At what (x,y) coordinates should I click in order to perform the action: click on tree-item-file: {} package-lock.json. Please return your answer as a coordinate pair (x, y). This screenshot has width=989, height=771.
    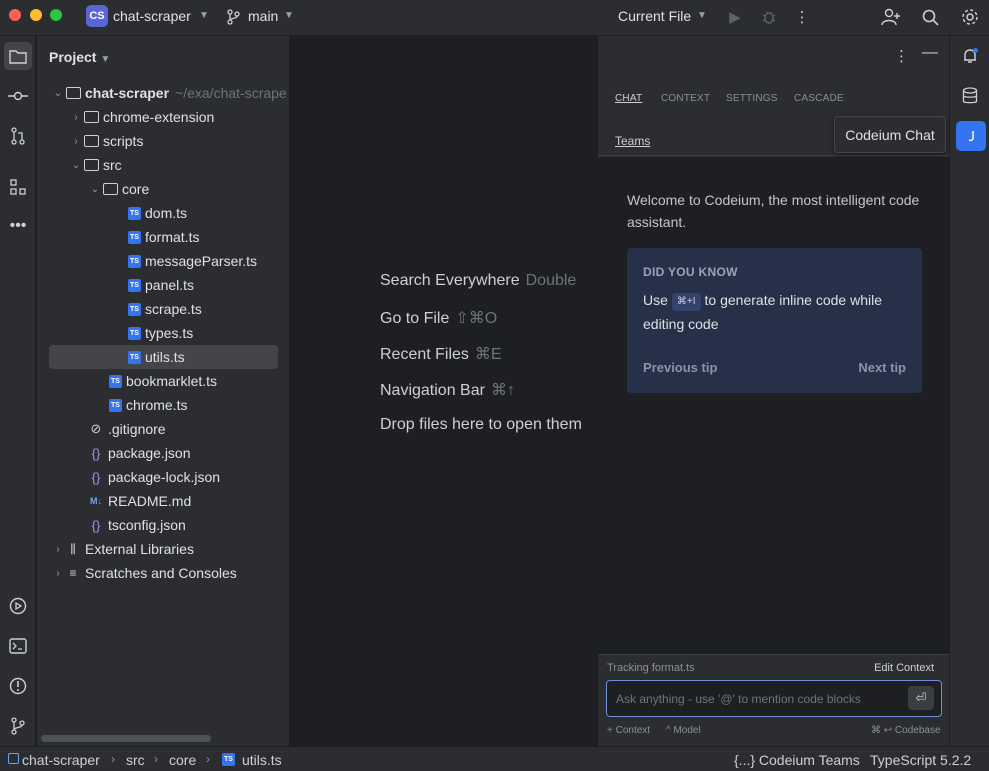
    Looking at the image, I should click on (163, 477).